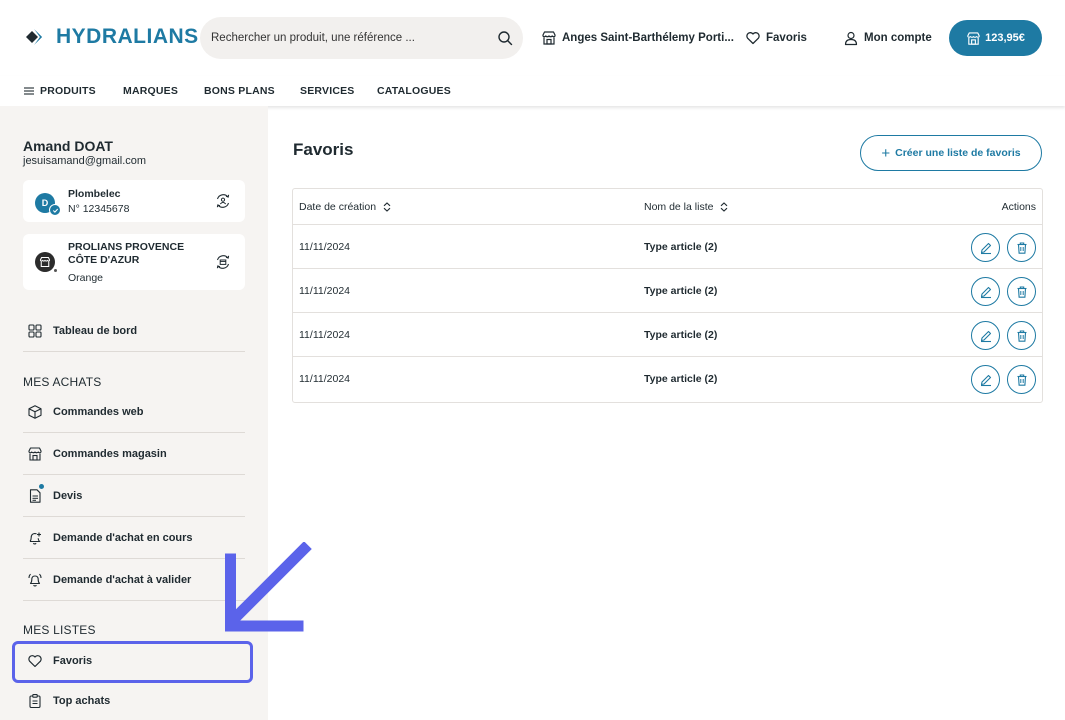 The image size is (1065, 720). Describe the element at coordinates (1005, 38) in the screenshot. I see `cart-total: 123,95€` at that location.